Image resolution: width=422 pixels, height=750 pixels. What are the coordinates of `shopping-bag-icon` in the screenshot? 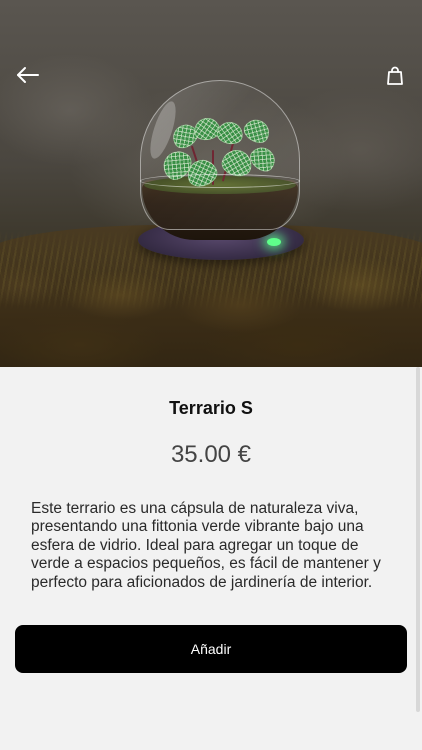 It's located at (395, 75).